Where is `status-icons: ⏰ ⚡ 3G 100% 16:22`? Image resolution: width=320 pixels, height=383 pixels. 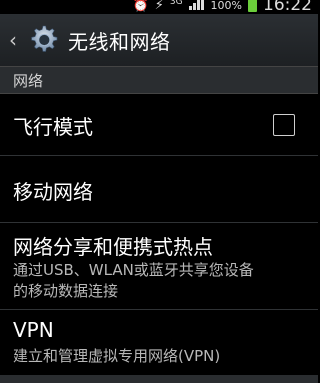 status-icons: ⏰ ⚡ 3G 100% 16:22 is located at coordinates (222, 7).